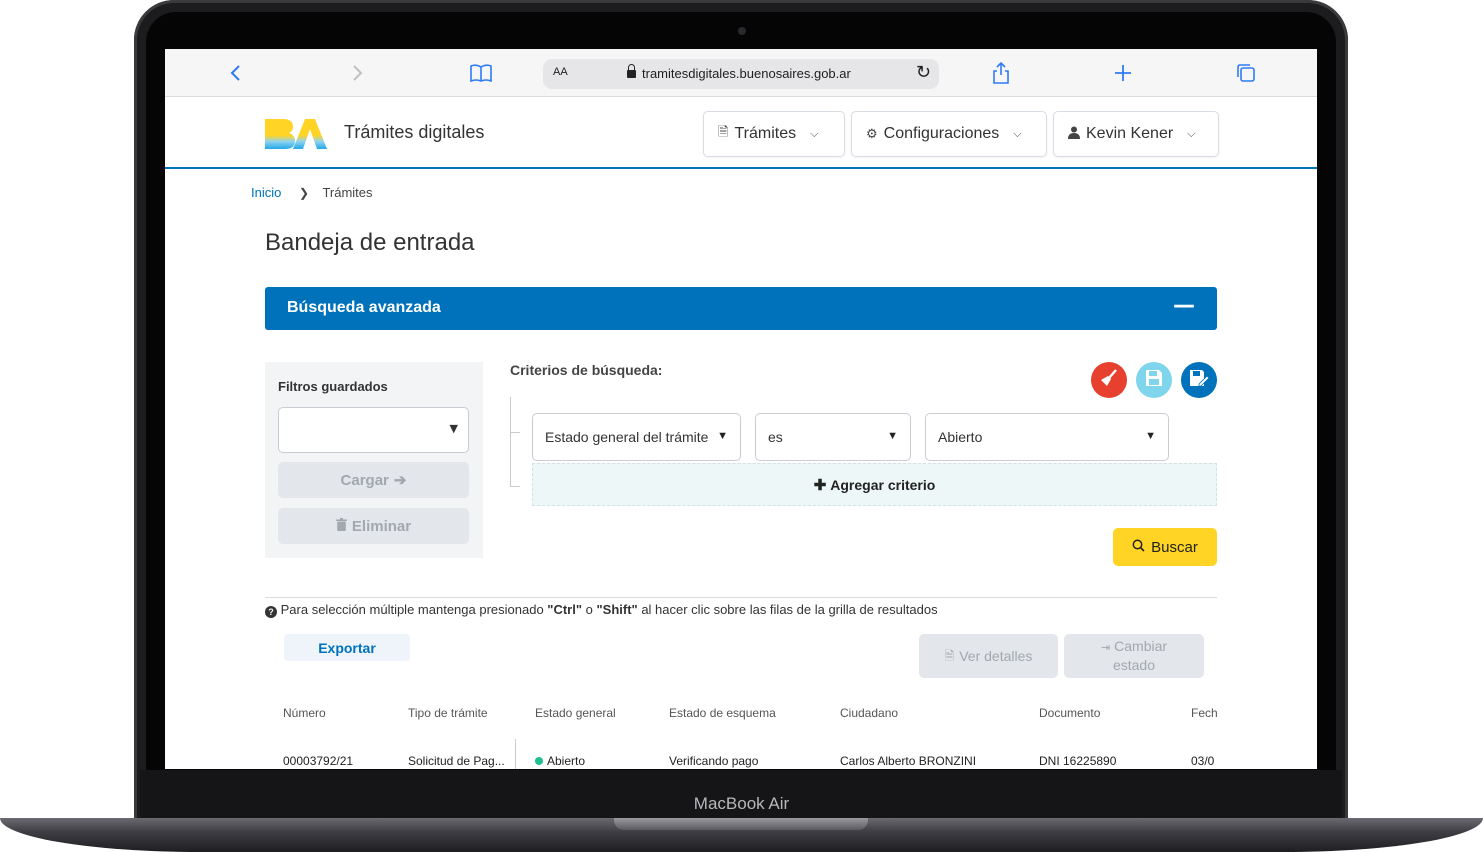  Describe the element at coordinates (373, 526) in the screenshot. I see `delete-filter-button: Eliminar` at that location.